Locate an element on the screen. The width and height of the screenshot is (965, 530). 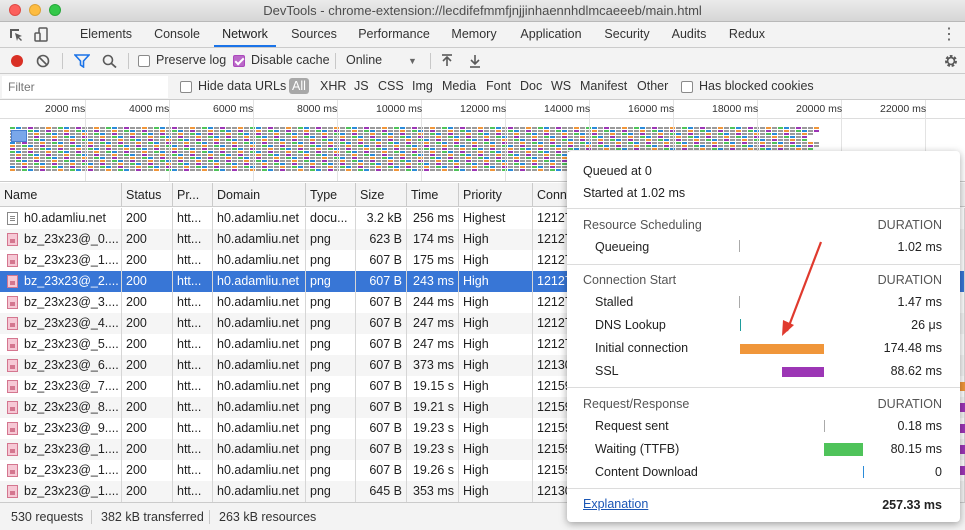
filter-type-img: Img is located at coordinates (422, 86).